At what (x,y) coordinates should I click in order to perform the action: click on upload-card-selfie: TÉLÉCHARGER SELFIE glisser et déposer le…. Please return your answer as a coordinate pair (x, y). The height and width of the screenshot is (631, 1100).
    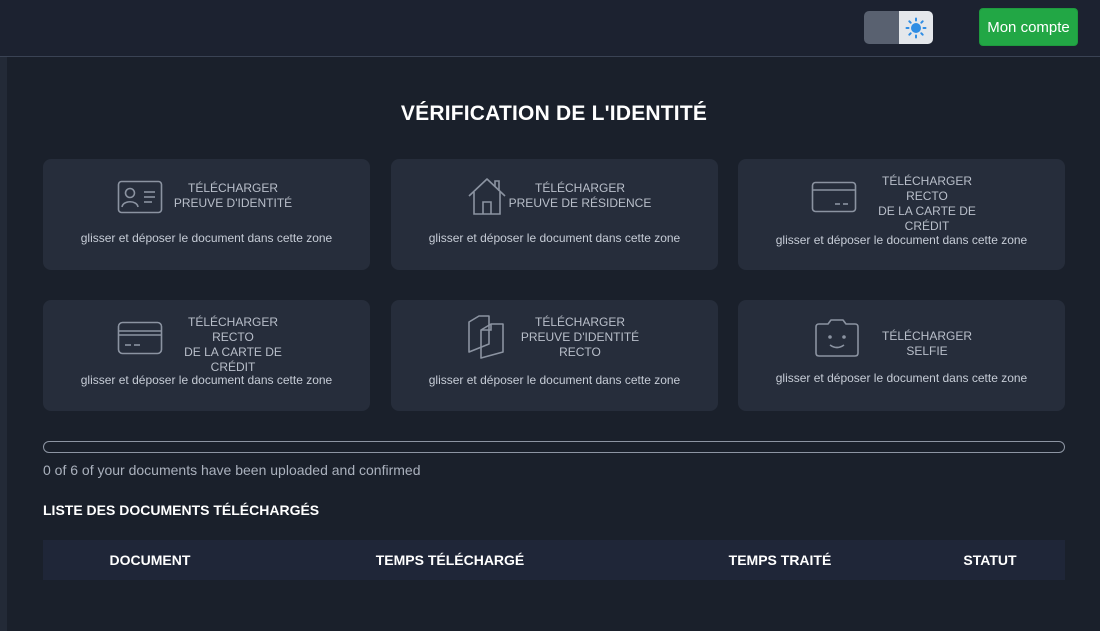
    Looking at the image, I should click on (901, 355).